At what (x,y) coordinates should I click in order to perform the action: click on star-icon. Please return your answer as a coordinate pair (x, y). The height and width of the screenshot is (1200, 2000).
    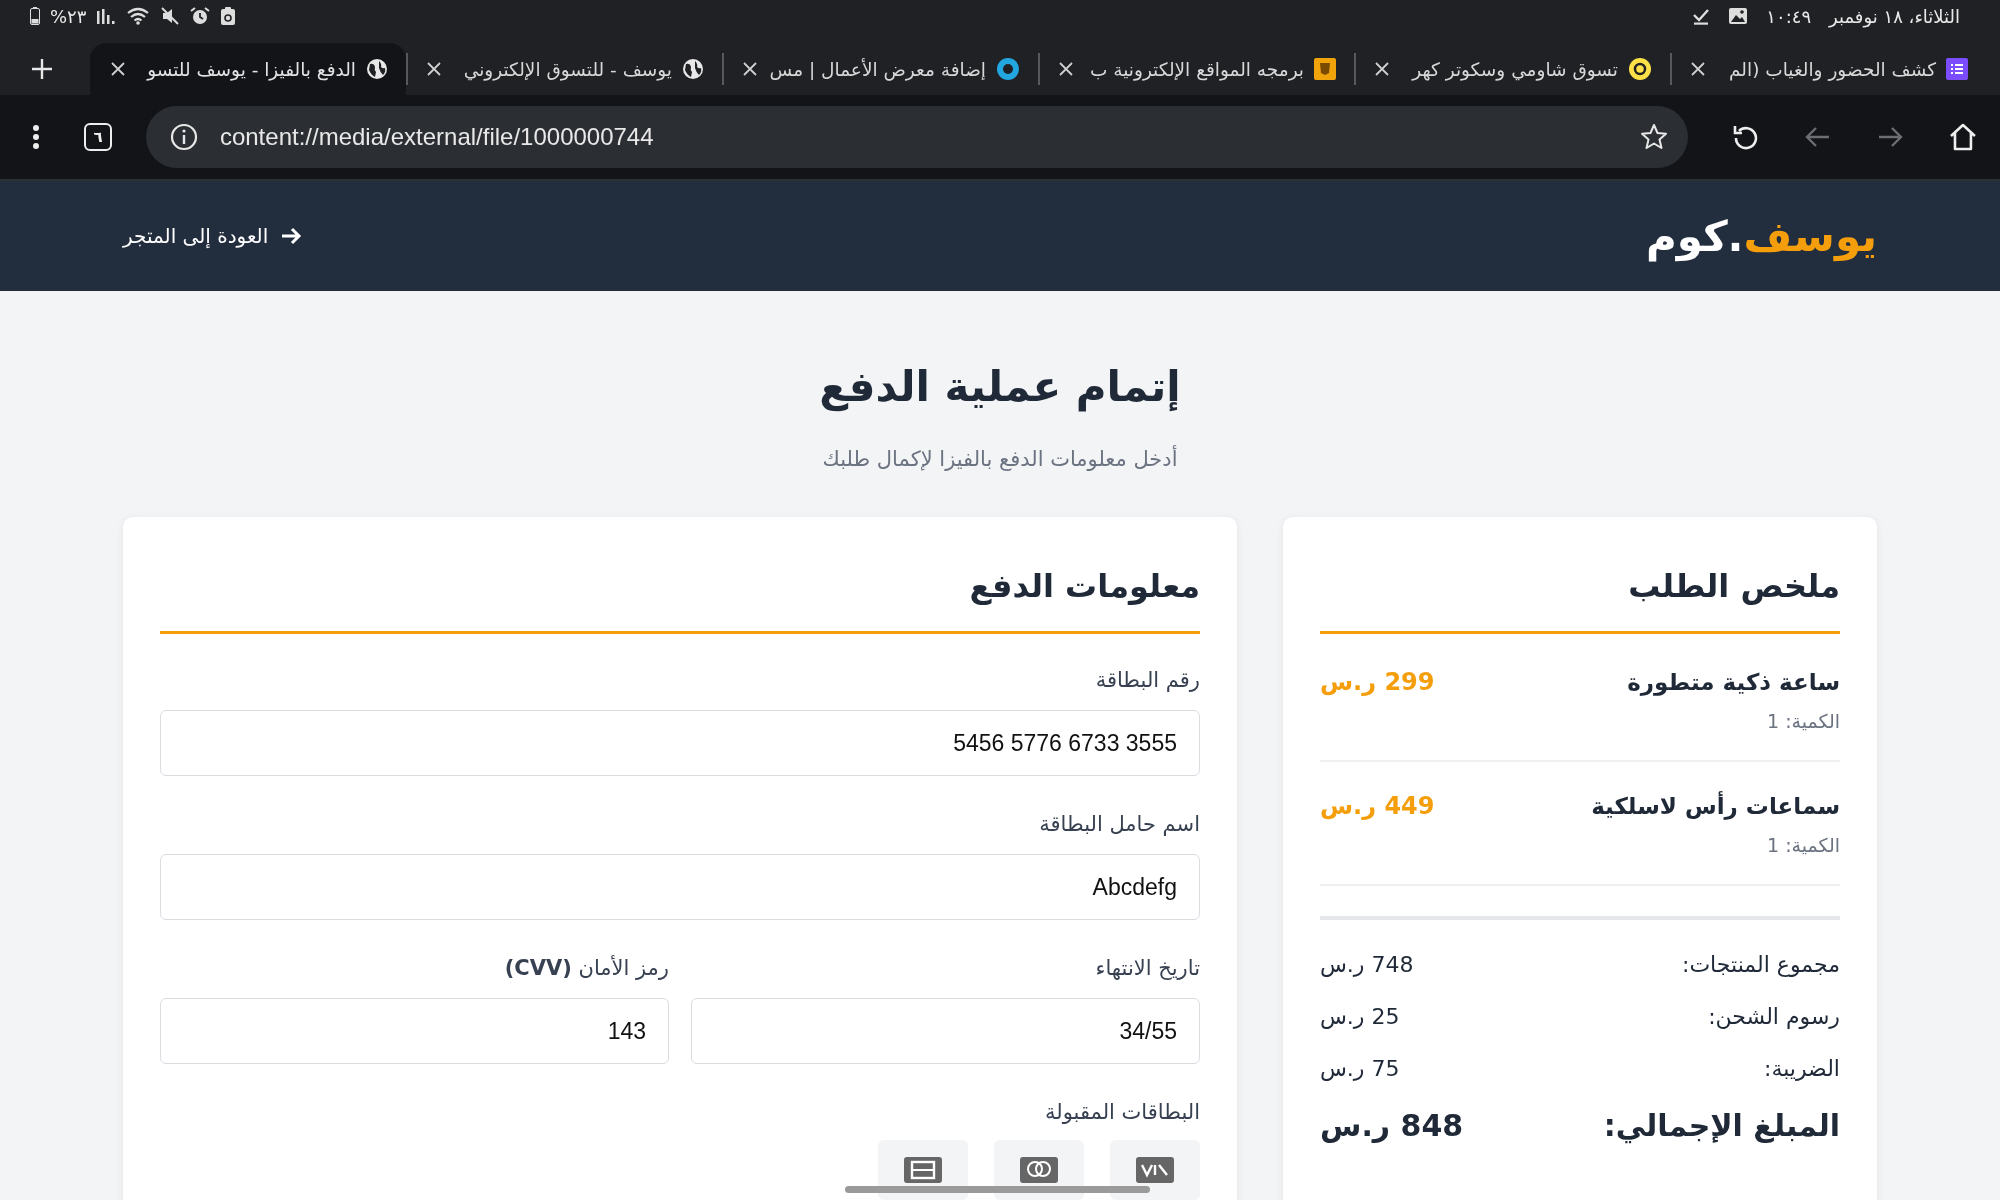
    Looking at the image, I should click on (1654, 137).